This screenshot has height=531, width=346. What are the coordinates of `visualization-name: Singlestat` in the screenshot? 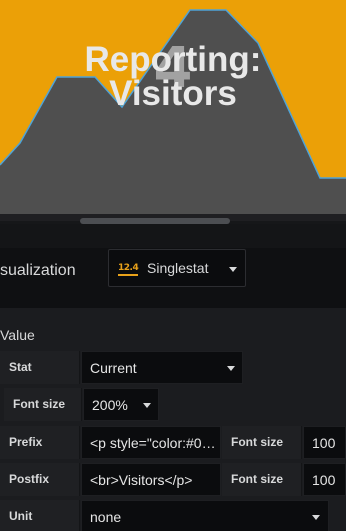 It's located at (178, 268).